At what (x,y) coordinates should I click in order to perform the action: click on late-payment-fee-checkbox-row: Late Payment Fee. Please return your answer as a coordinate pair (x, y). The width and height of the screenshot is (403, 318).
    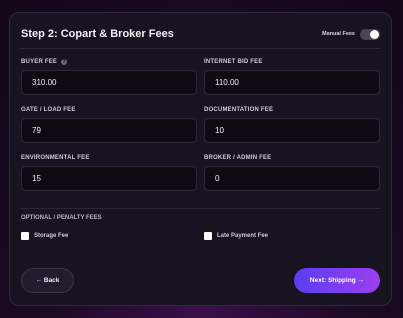
    Looking at the image, I should click on (236, 236).